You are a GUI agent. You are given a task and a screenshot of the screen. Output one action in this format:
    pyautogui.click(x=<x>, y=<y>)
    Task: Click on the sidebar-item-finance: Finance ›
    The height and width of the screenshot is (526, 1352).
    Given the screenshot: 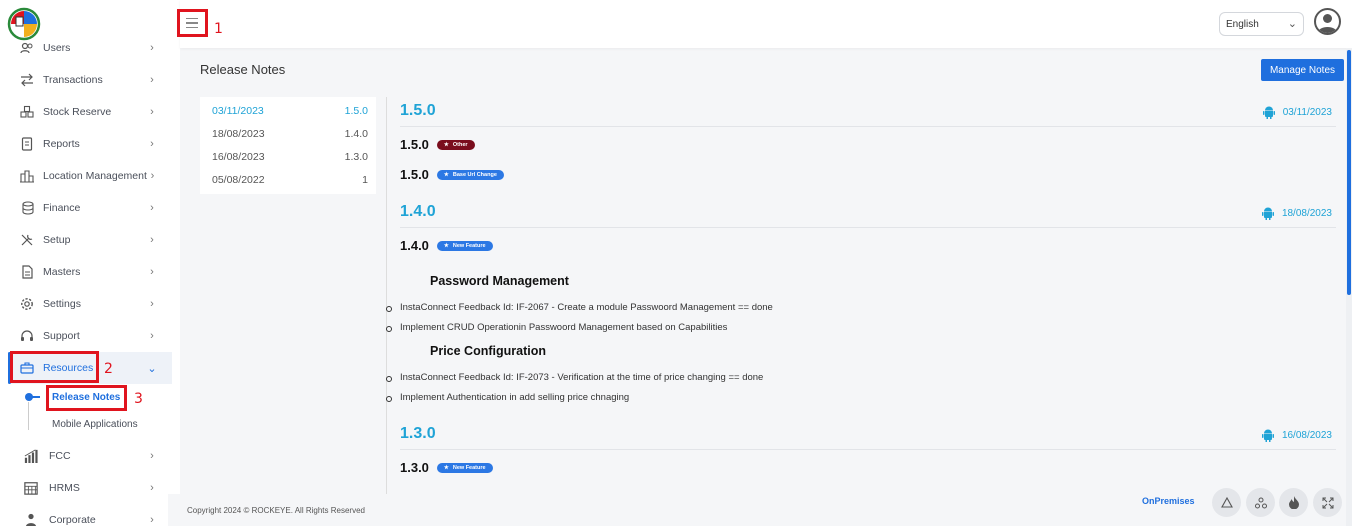 What is the action you would take?
    pyautogui.click(x=90, y=208)
    